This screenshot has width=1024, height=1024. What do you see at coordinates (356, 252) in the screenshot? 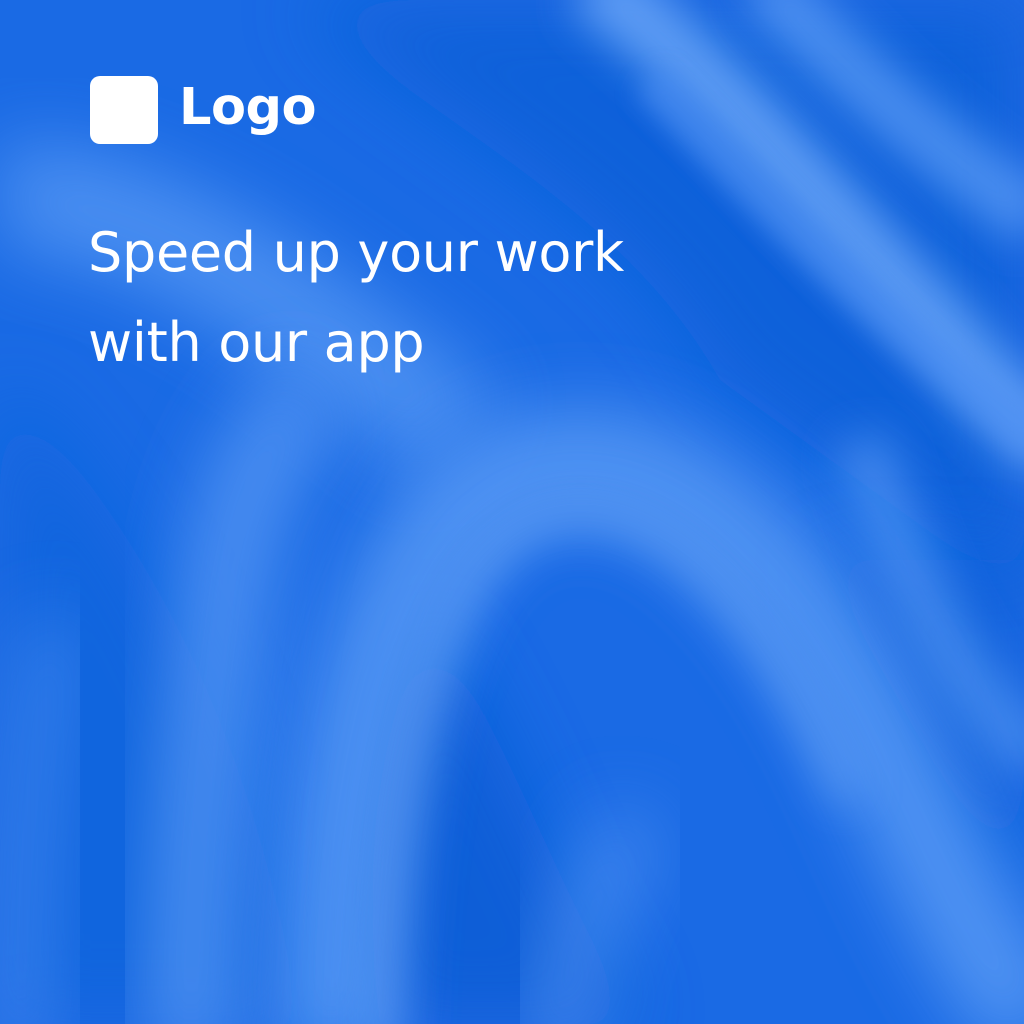
I see `headline-line-1: Speed up your work` at bounding box center [356, 252].